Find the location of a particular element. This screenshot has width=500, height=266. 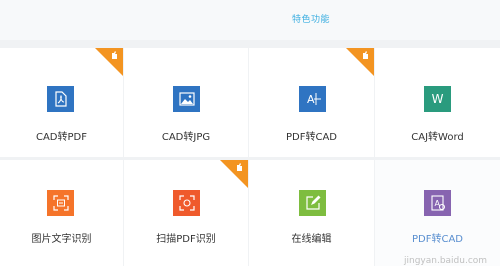

feature-tile-image-ocr: 图片文字识别 is located at coordinates (61, 213).